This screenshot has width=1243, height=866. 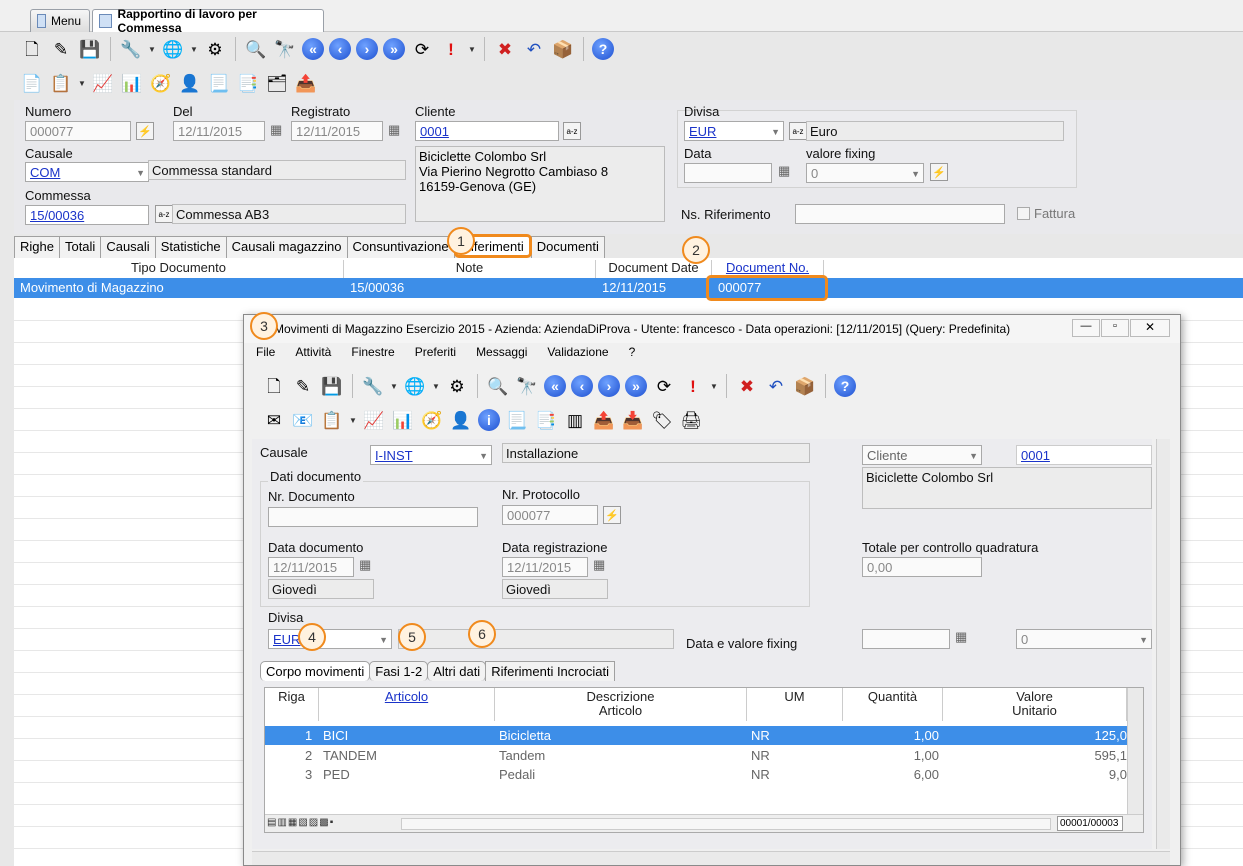 What do you see at coordinates (893, 704) in the screenshot?
I see `column-header-quantita: Quantità` at bounding box center [893, 704].